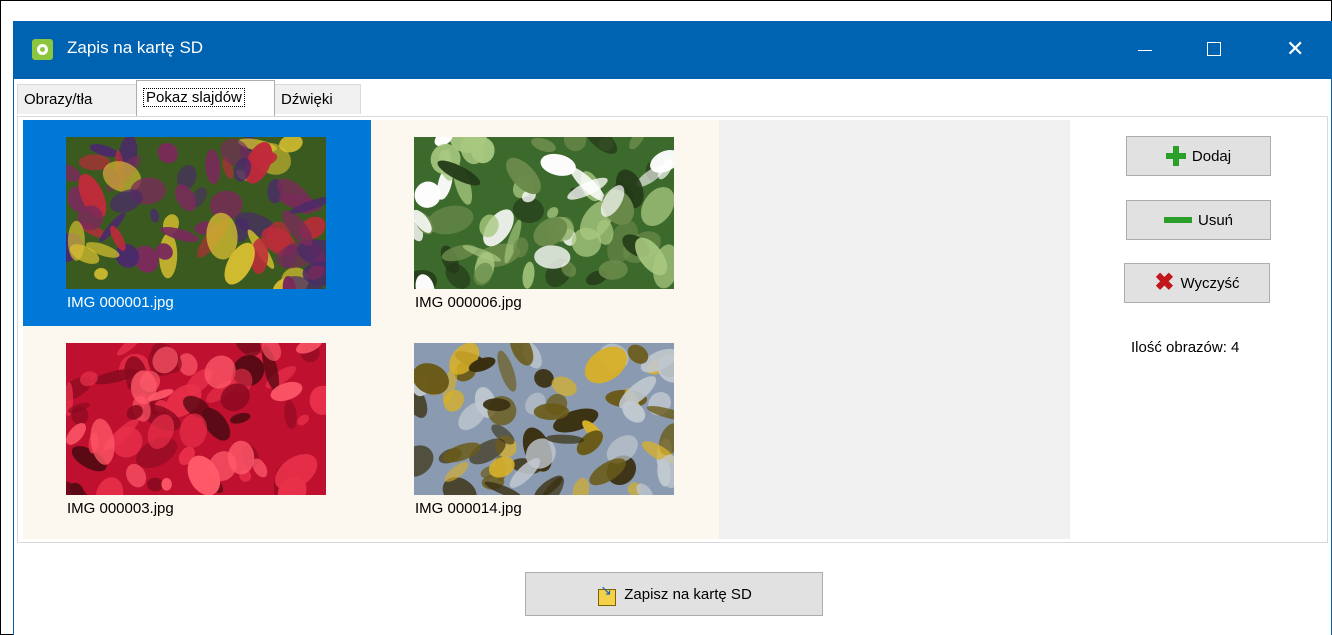 The width and height of the screenshot is (1332, 635). Describe the element at coordinates (672, 98) in the screenshot. I see `tab-strip: Obrazy/tła Pokaz slajdów Dźwięki` at that location.